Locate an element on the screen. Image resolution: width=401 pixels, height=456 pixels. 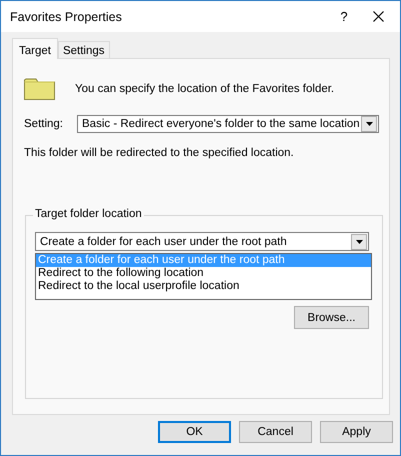
setting-dropdown: Basic - Redirect everyone's folder to the same location is located at coordinates (228, 124).